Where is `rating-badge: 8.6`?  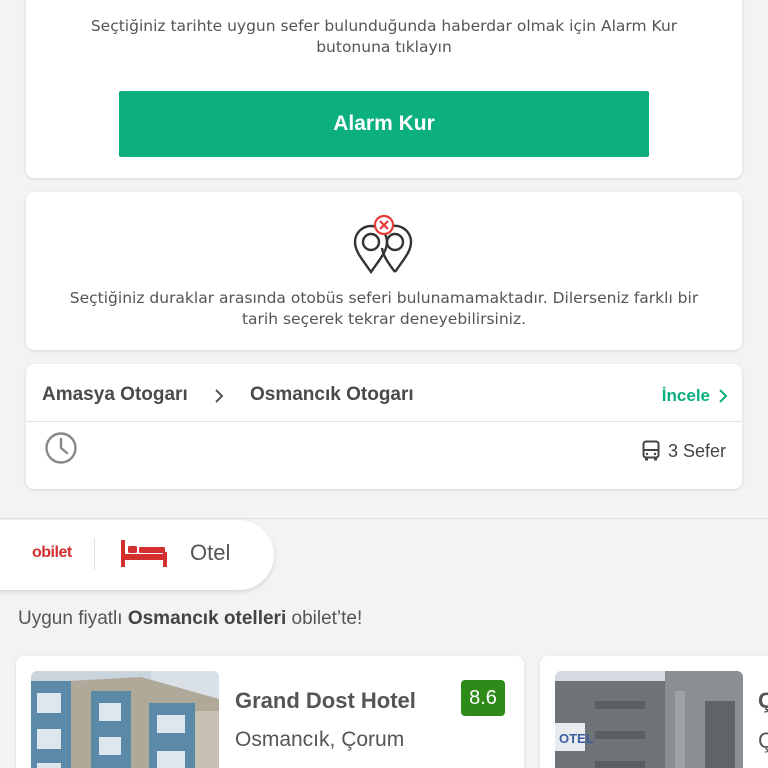
rating-badge: 8.6 is located at coordinates (483, 698).